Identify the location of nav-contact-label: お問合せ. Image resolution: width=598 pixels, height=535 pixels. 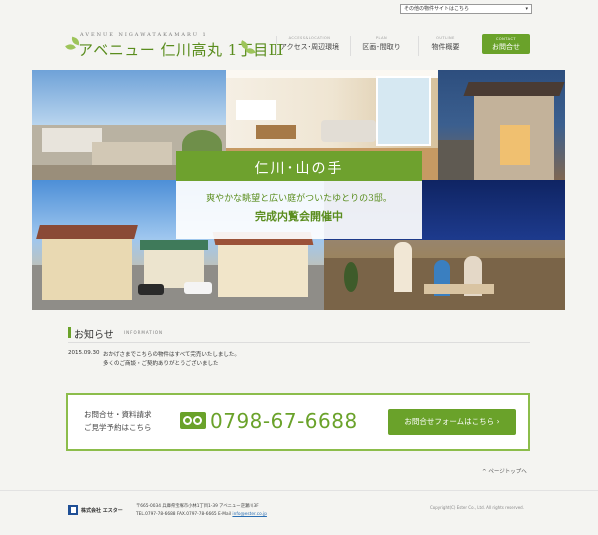
(506, 47).